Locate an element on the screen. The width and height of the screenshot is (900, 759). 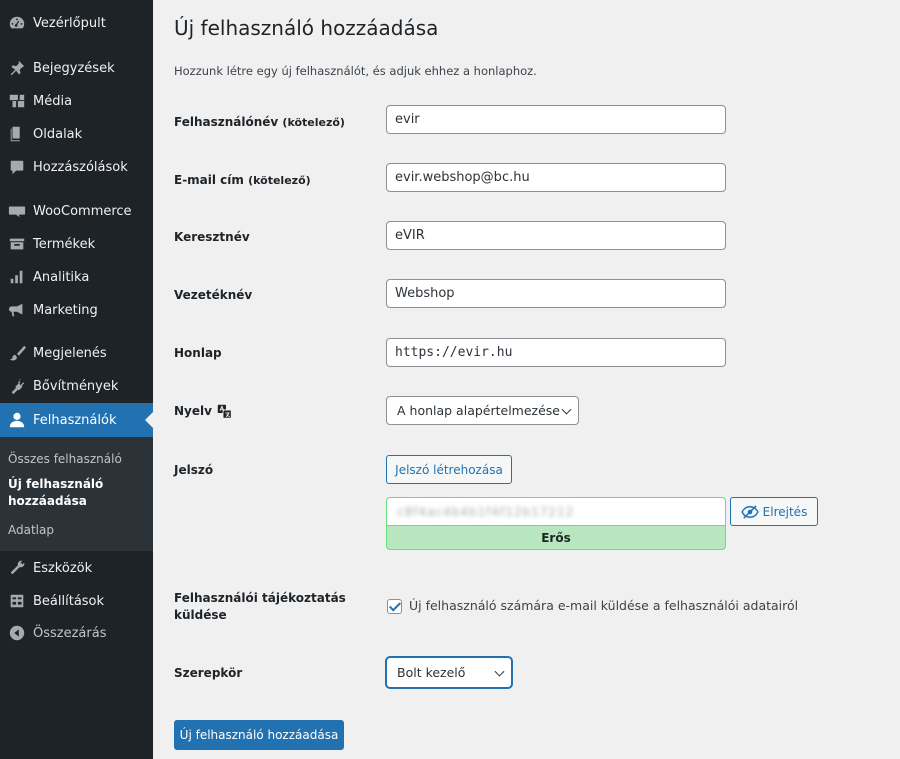
generate-password-button: Jelszó létrehozása is located at coordinates (449, 469).